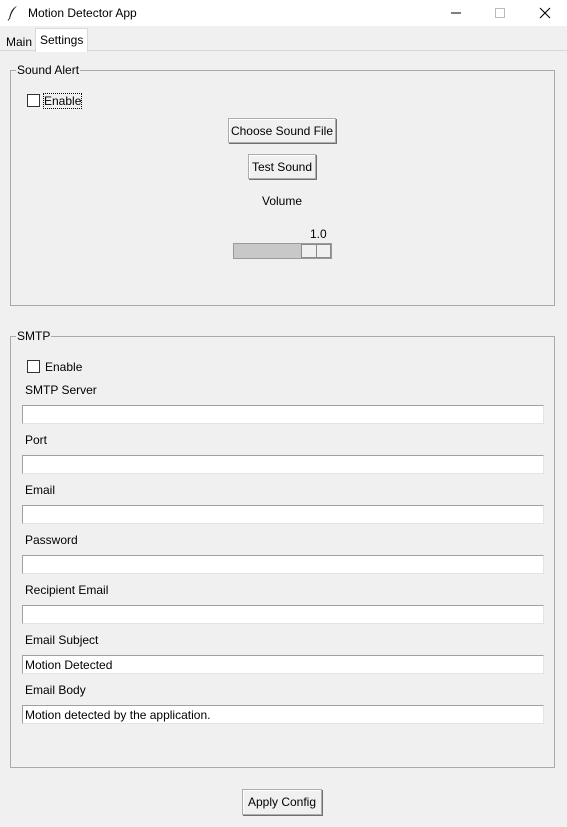  What do you see at coordinates (12, 13) in the screenshot?
I see `feather-icon` at bounding box center [12, 13].